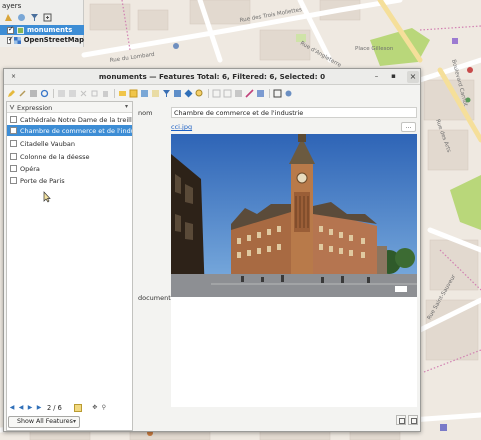 The height and width of the screenshot is (440, 481). What do you see at coordinates (21, 17) in the screenshot?
I see `add-group-icon` at bounding box center [21, 17].